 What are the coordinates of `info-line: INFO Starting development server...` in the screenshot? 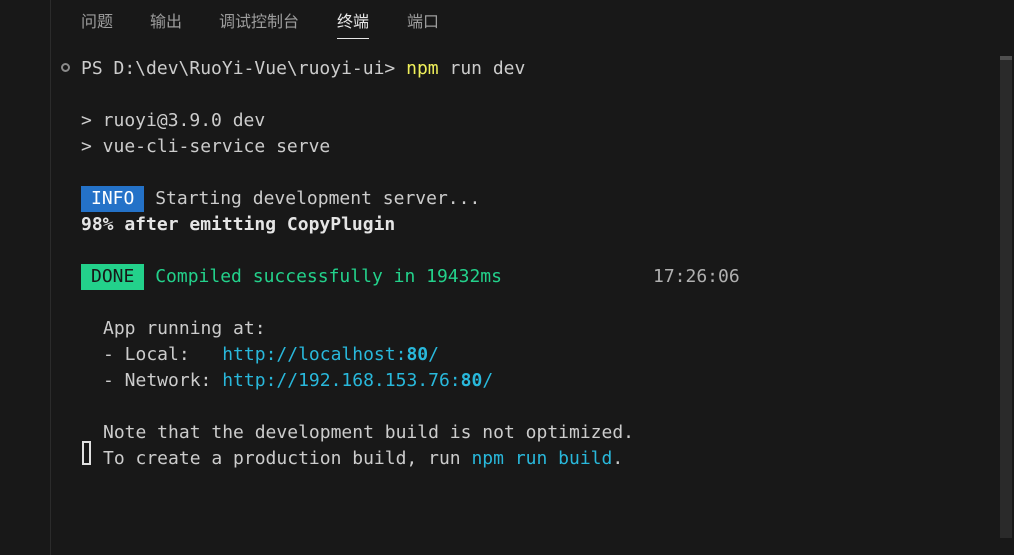 It's located at (280, 199).